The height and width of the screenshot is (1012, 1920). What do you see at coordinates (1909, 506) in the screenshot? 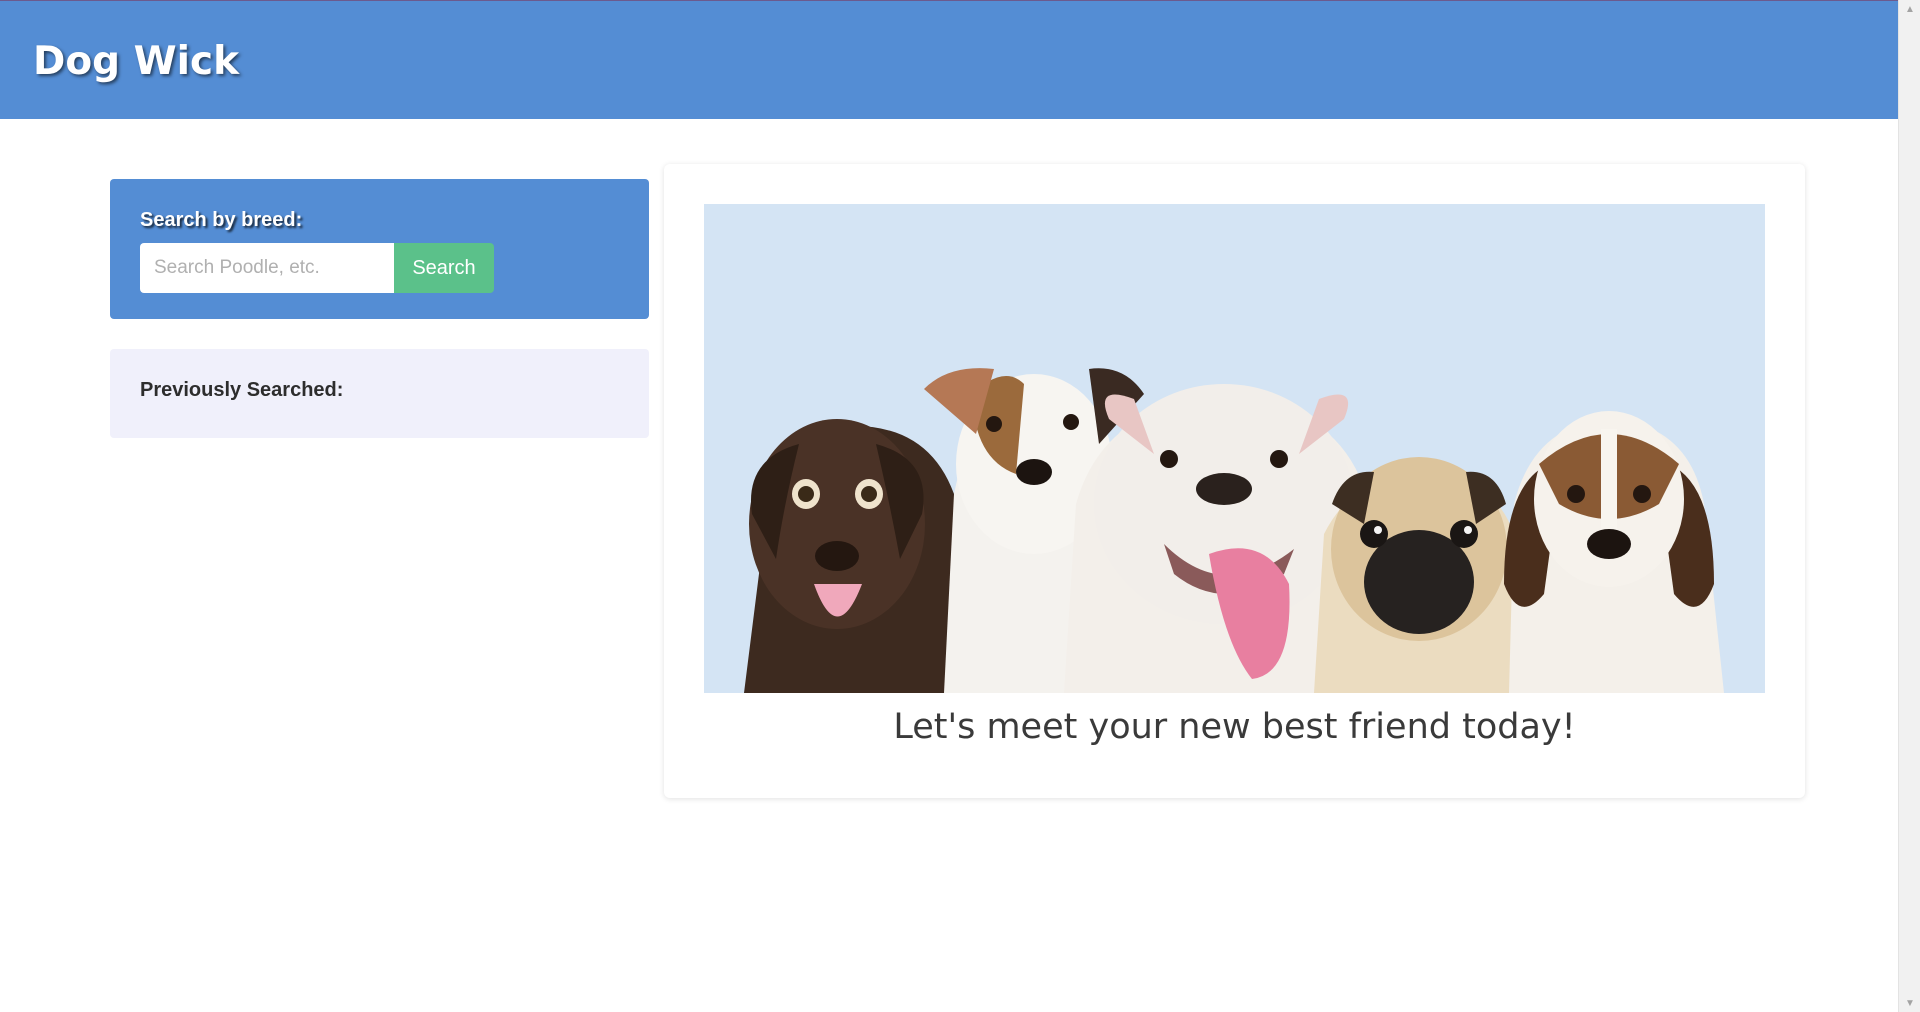
I see `vertical-scrollbar: ▲ ▼` at bounding box center [1909, 506].